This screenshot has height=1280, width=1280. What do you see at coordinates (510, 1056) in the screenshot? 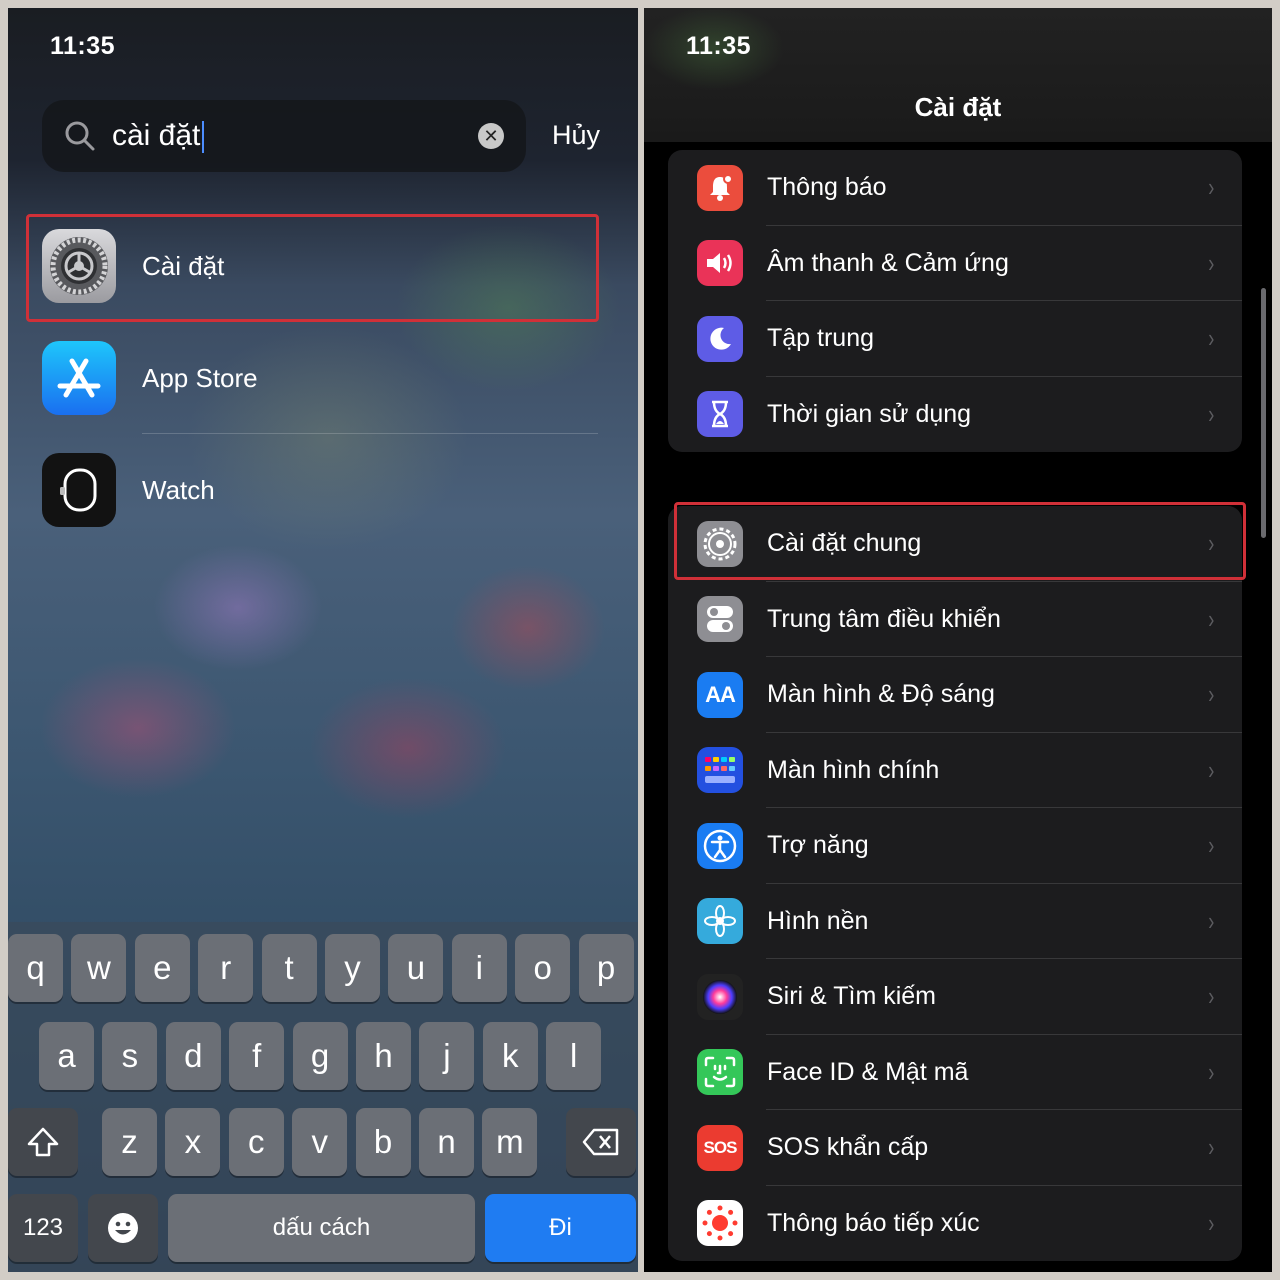
I see `key-k: k` at bounding box center [510, 1056].